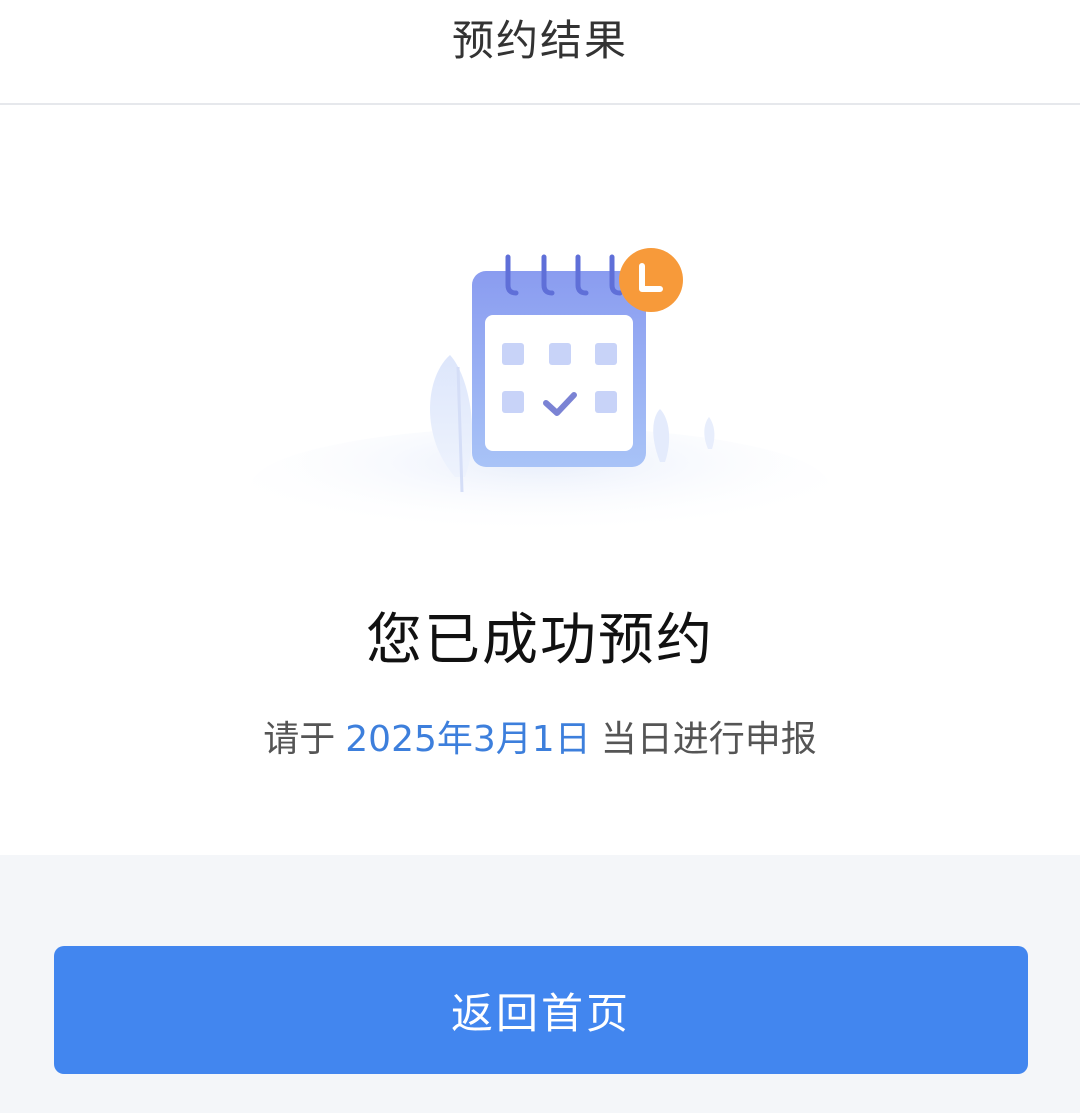 This screenshot has height=1113, width=1080. Describe the element at coordinates (468, 739) in the screenshot. I see `appointment-date: 2025年3月1日` at that location.